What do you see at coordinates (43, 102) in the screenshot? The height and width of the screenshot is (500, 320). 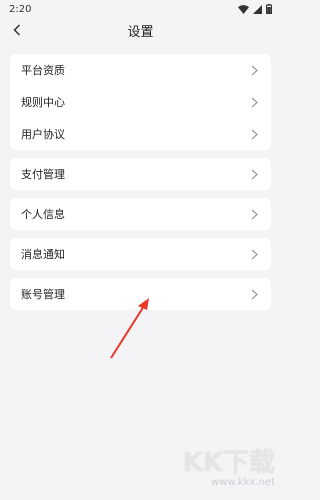 I see `settings-item-label: 规则中心` at bounding box center [43, 102].